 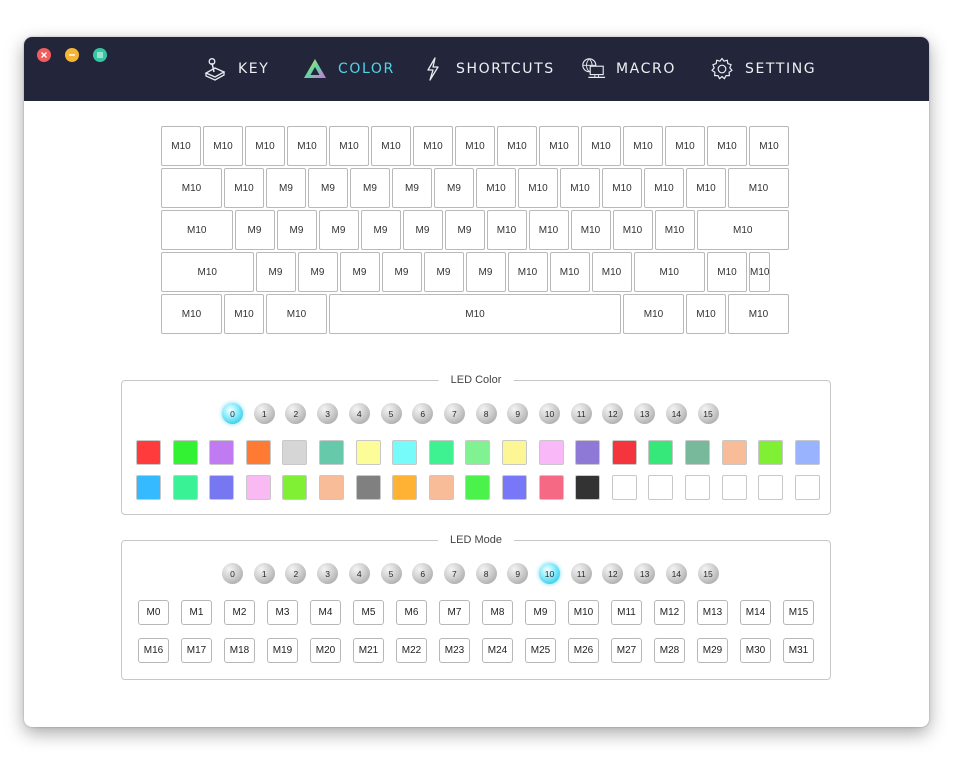 What do you see at coordinates (518, 413) in the screenshot?
I see `led-color-index-9: 9` at bounding box center [518, 413].